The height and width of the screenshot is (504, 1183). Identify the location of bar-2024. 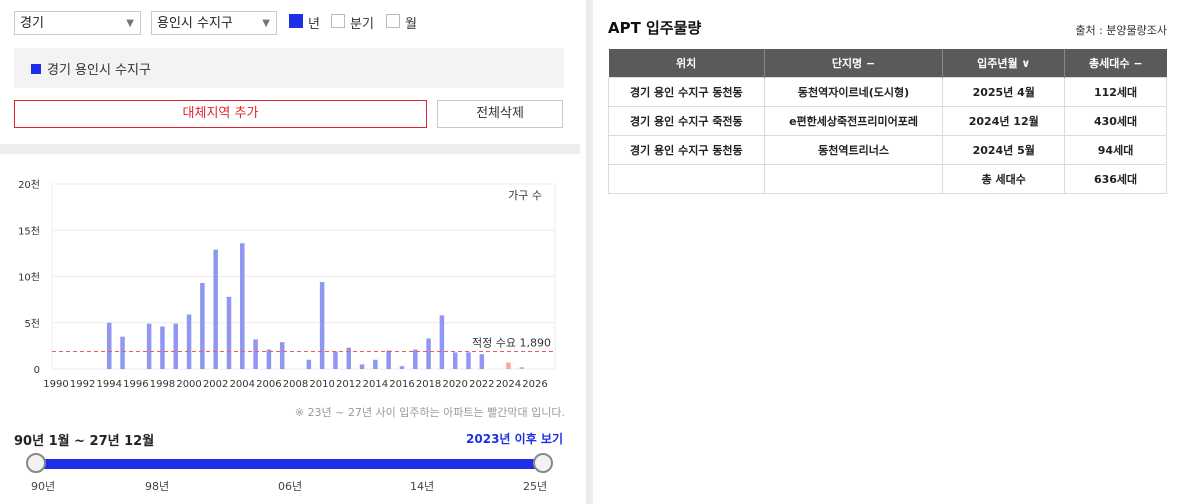
(508, 365).